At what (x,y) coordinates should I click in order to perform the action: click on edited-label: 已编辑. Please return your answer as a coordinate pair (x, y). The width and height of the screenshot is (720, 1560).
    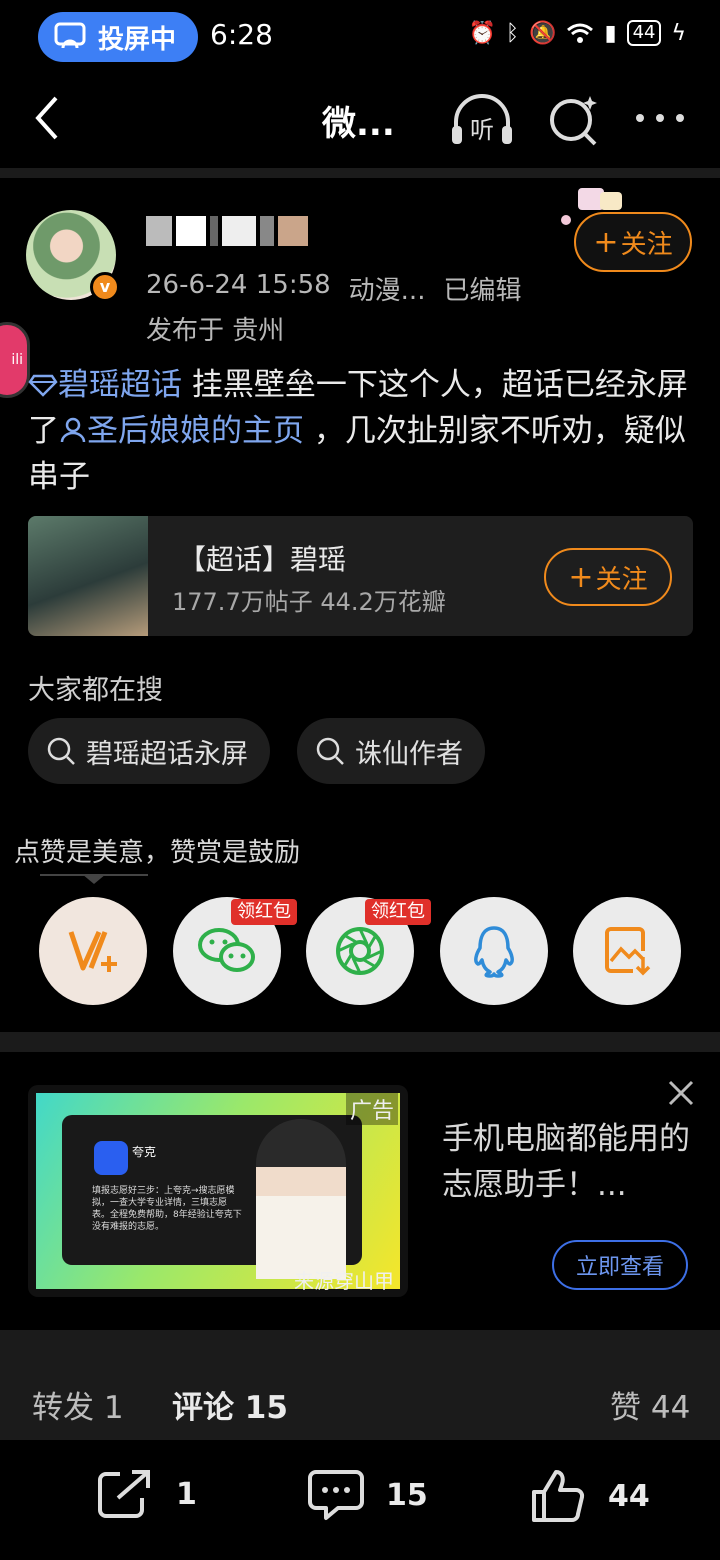
    Looking at the image, I should click on (482, 288).